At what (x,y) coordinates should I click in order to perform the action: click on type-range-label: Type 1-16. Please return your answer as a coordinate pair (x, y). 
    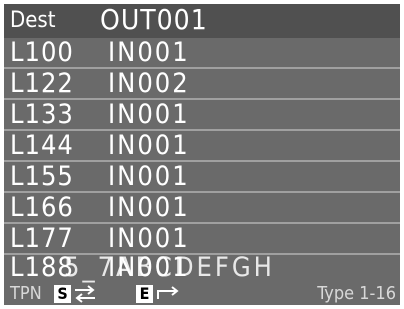
    Looking at the image, I should click on (356, 293).